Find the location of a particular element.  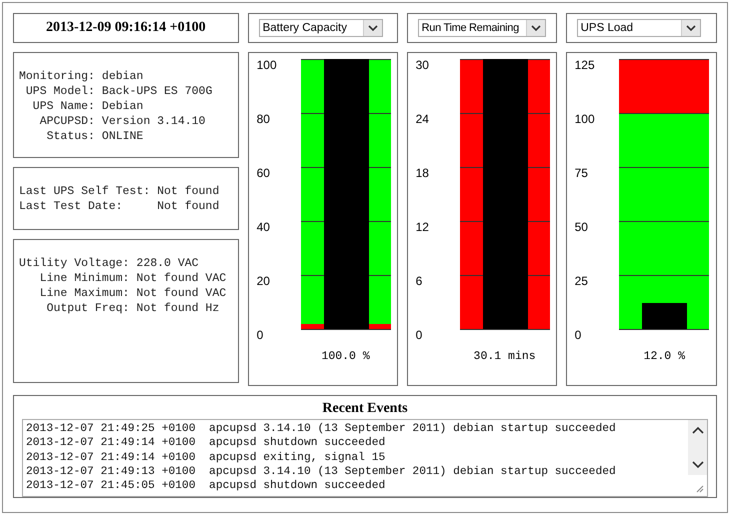

scale-label: 30 is located at coordinates (423, 65).